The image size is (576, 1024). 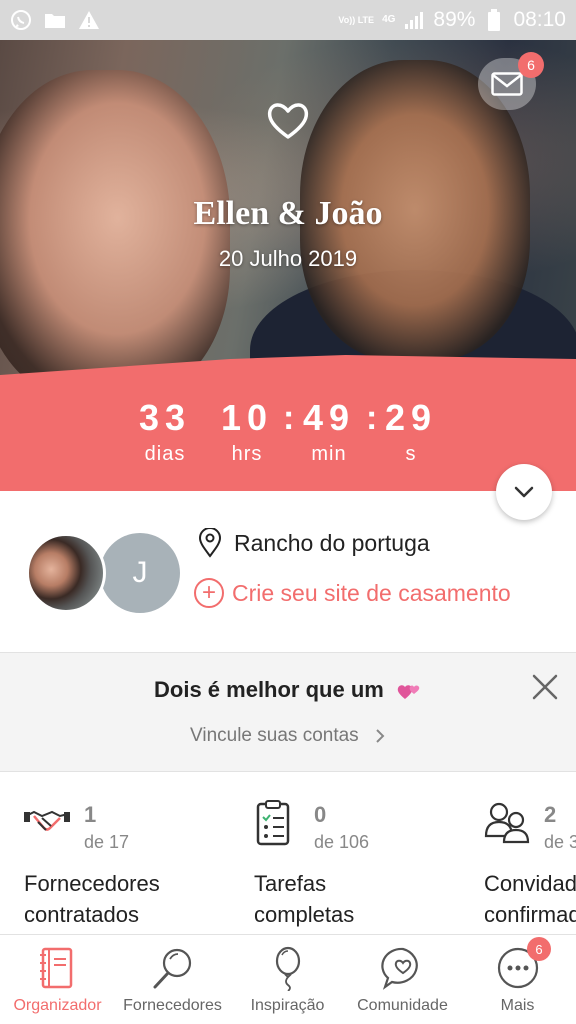 I want to click on nav-inspiracao: Inspiração, so click(x=287, y=979).